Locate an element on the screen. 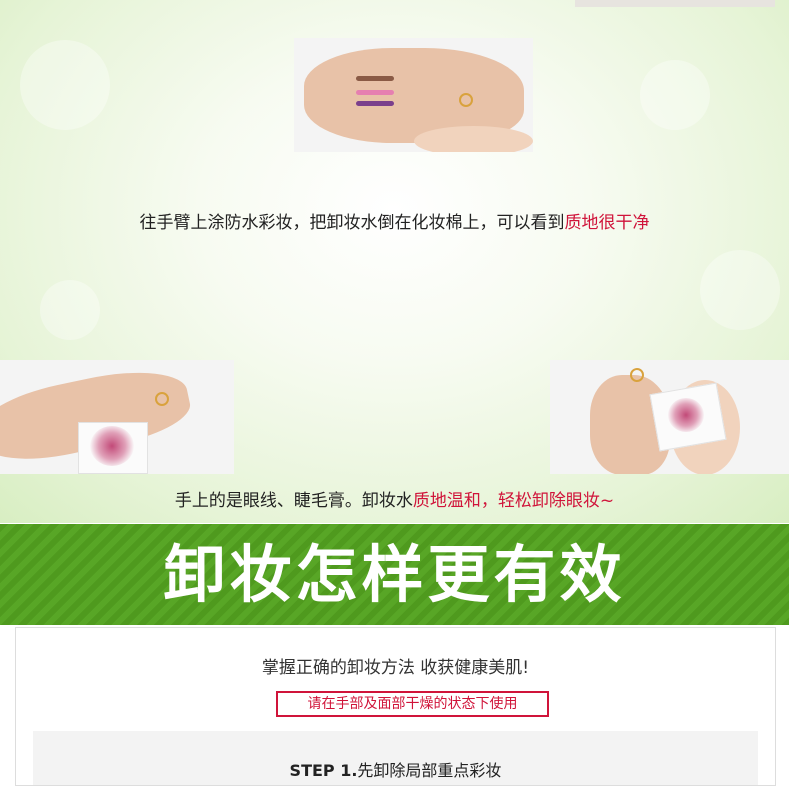  cotton-pad-photo is located at coordinates (669, 417).